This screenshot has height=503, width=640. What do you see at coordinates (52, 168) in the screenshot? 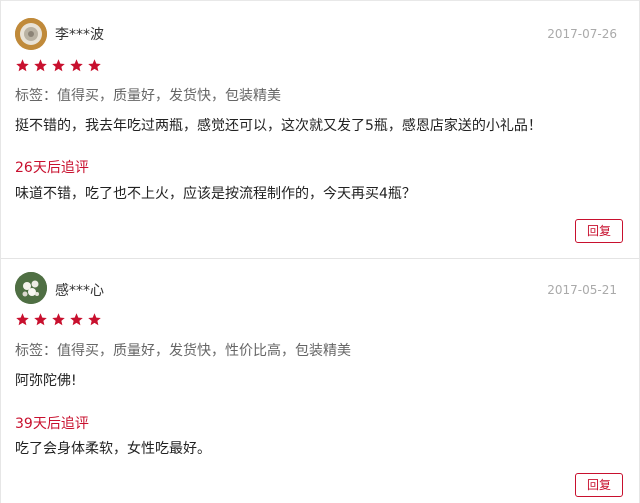
I see `followup-title: 26天后追评` at bounding box center [52, 168].